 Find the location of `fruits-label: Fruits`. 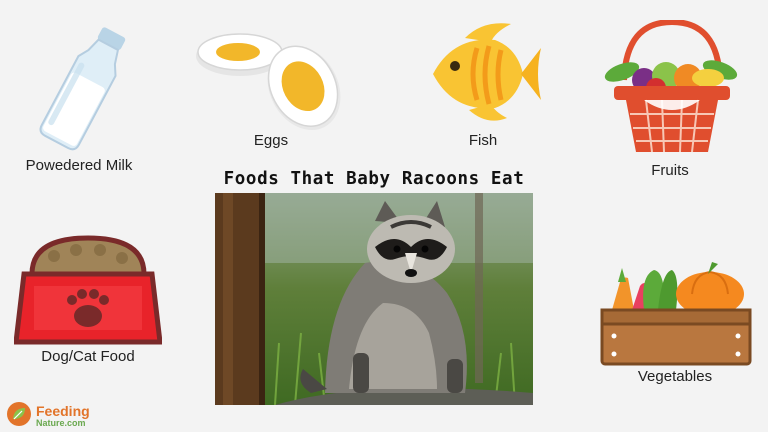

fruits-label: Fruits is located at coordinates (670, 170).